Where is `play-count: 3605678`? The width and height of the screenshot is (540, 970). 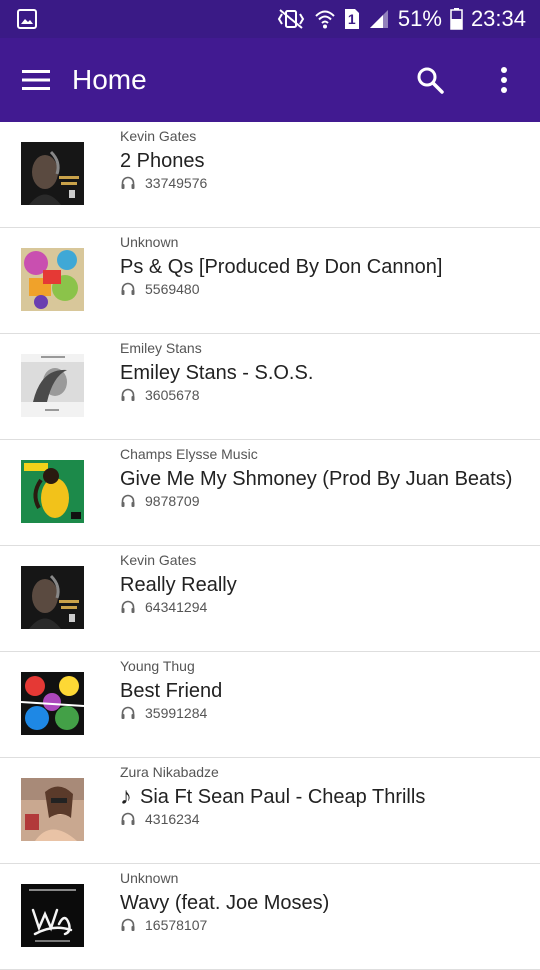
play-count: 3605678 is located at coordinates (160, 395).